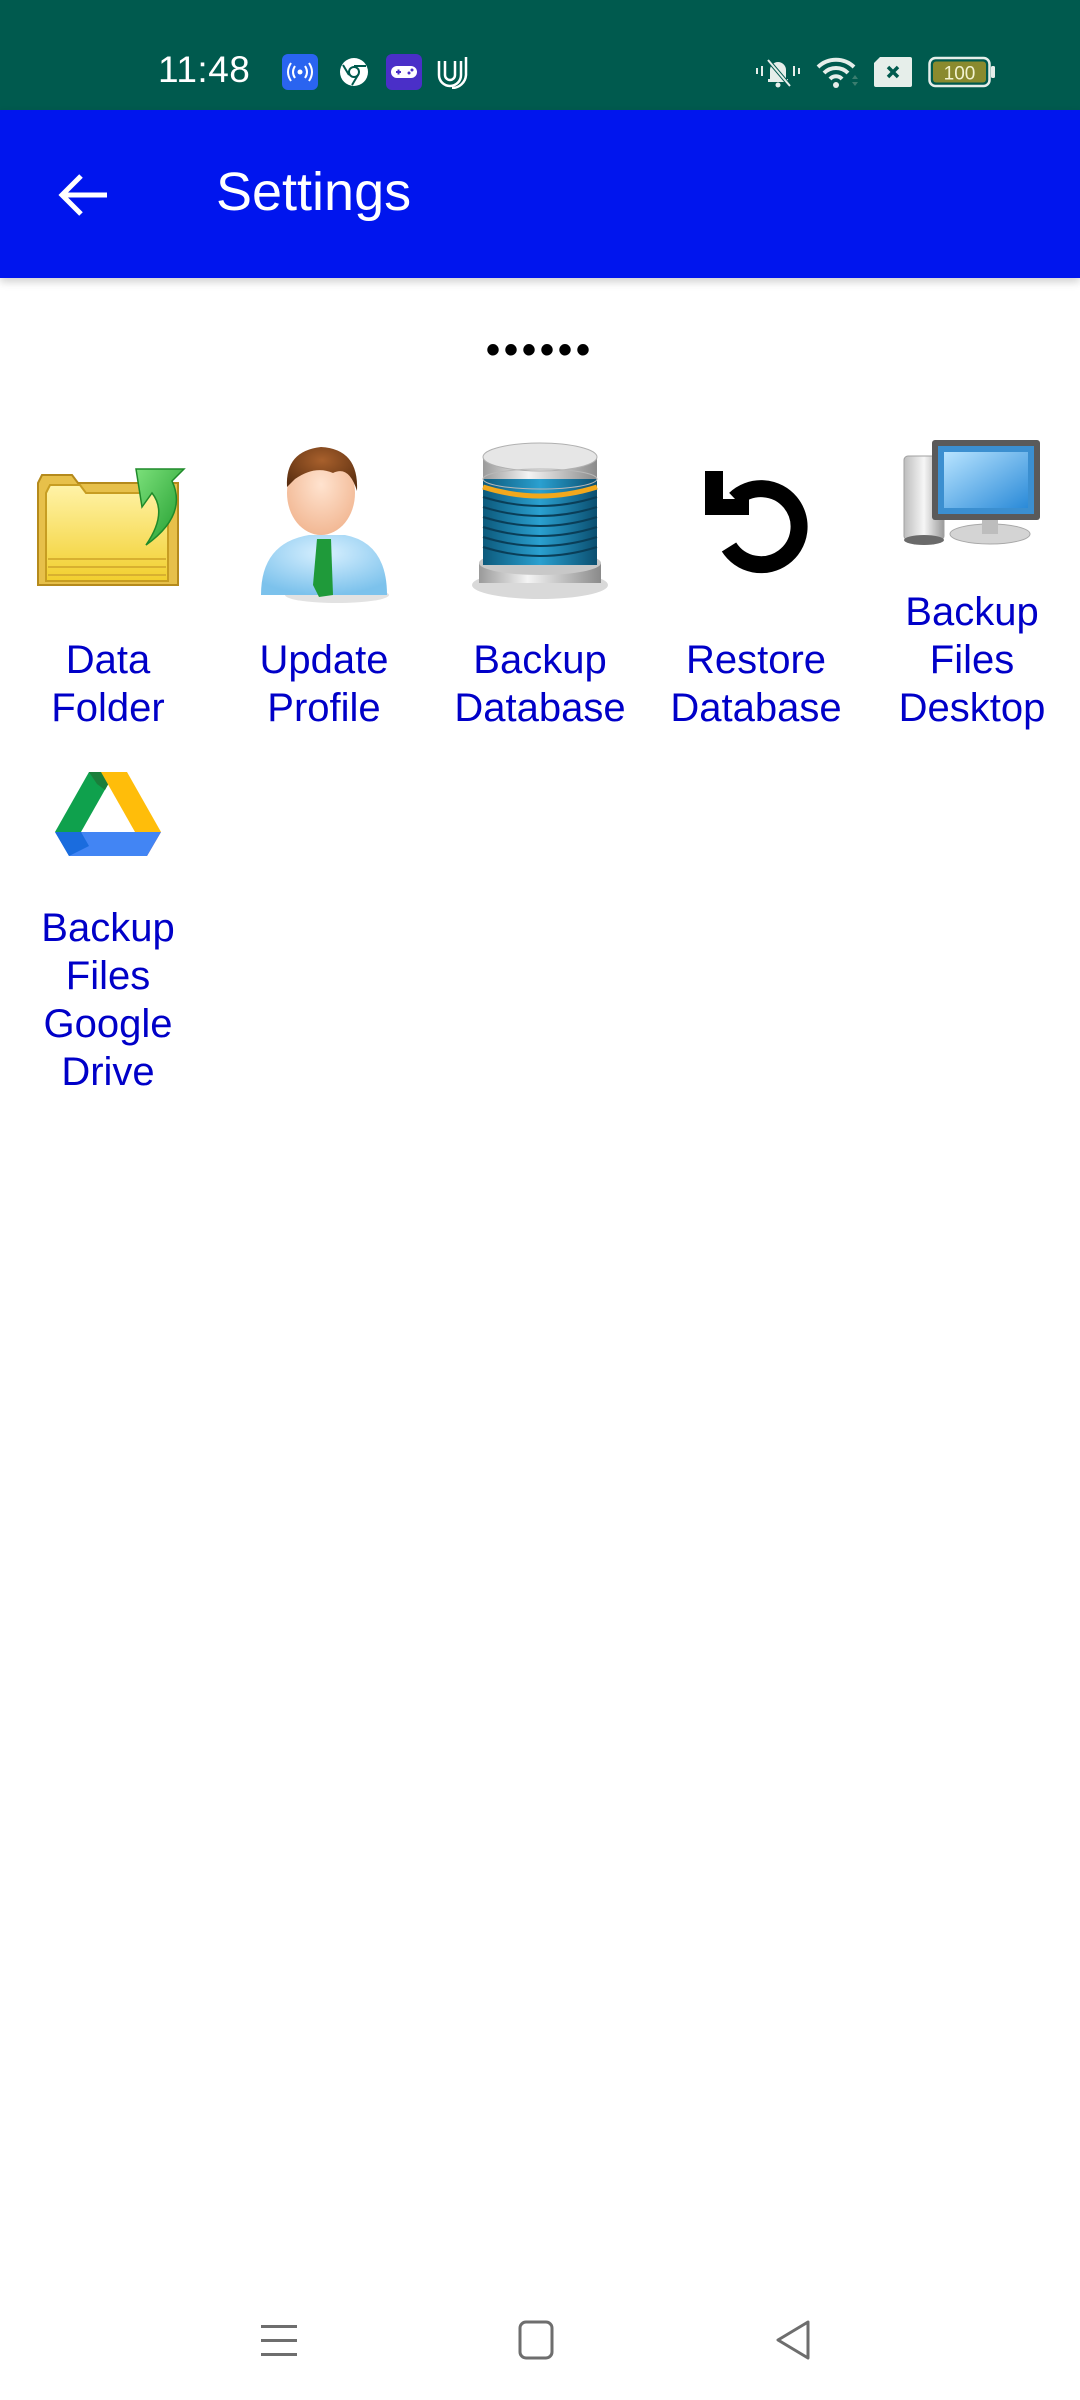 Image resolution: width=1080 pixels, height=2400 pixels. Describe the element at coordinates (540, 194) in the screenshot. I see `app-bar: Settings` at that location.